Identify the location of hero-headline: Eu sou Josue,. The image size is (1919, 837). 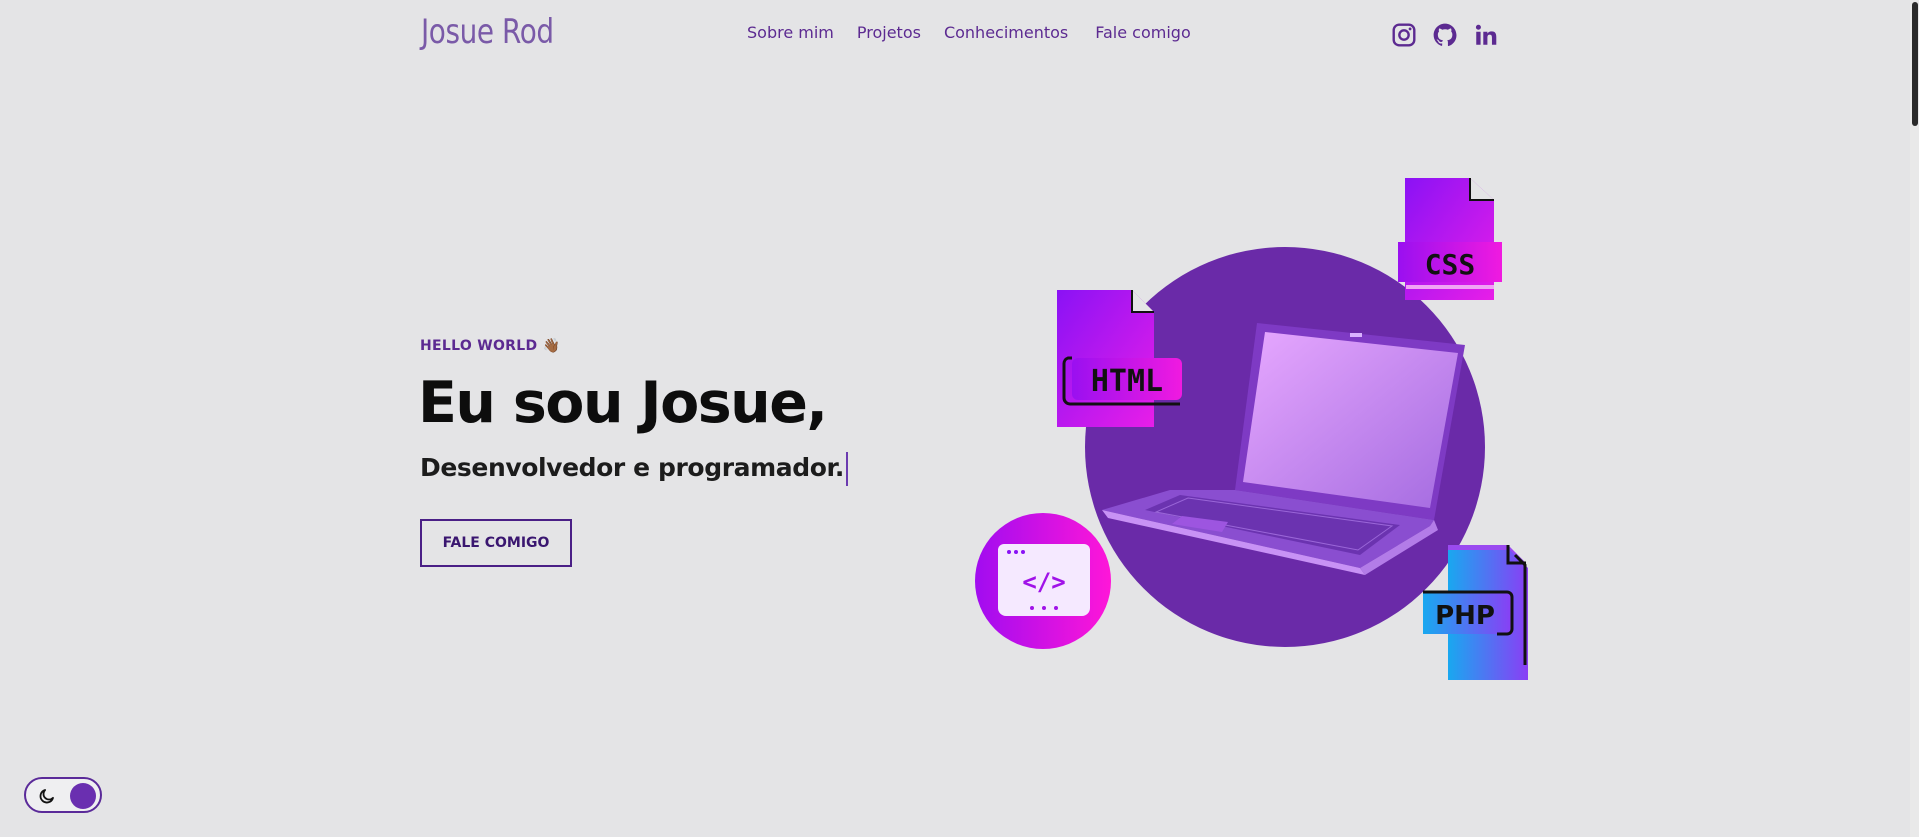
(623, 403).